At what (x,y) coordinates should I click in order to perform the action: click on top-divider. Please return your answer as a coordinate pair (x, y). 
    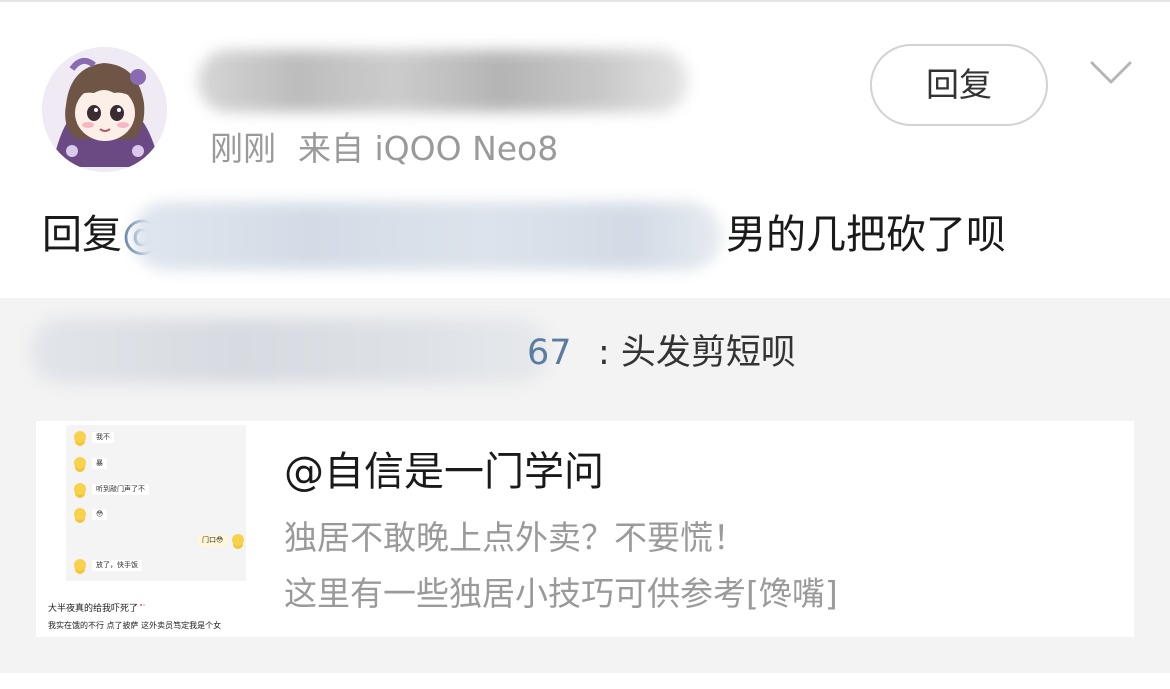
    Looking at the image, I should click on (585, 1).